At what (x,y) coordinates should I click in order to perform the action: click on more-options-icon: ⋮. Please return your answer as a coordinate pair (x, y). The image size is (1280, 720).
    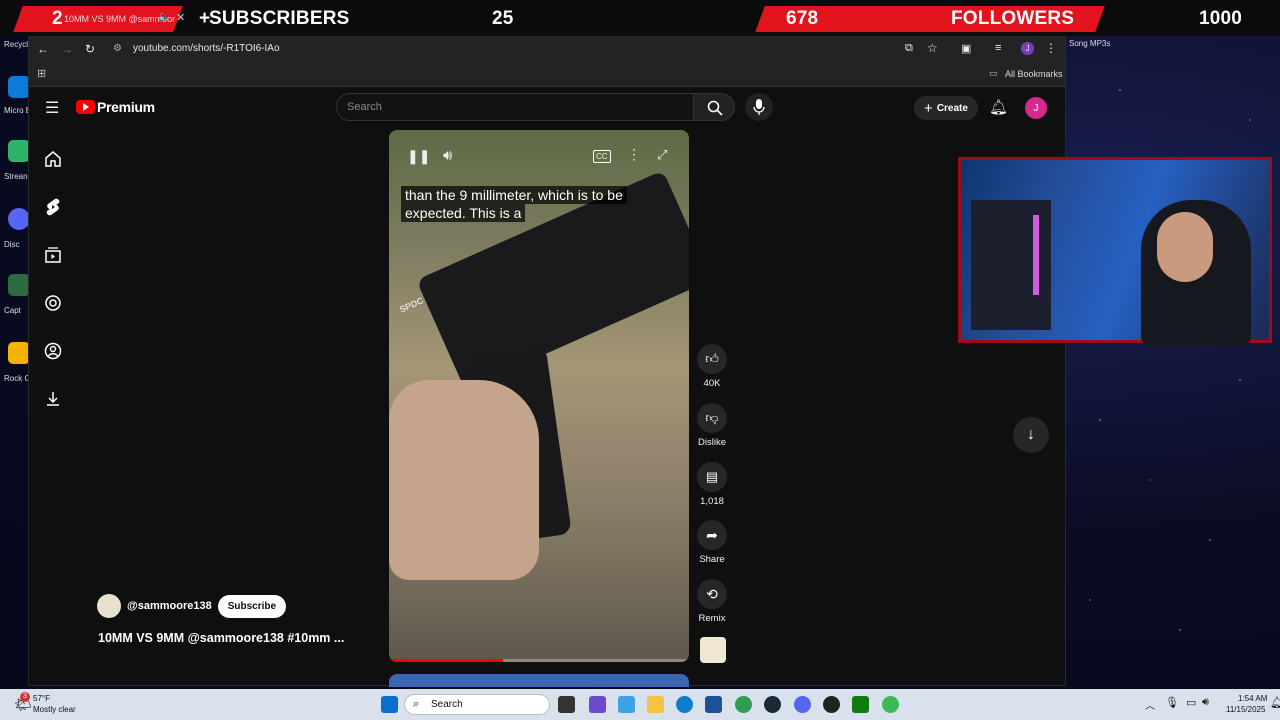
    Looking at the image, I should click on (634, 154).